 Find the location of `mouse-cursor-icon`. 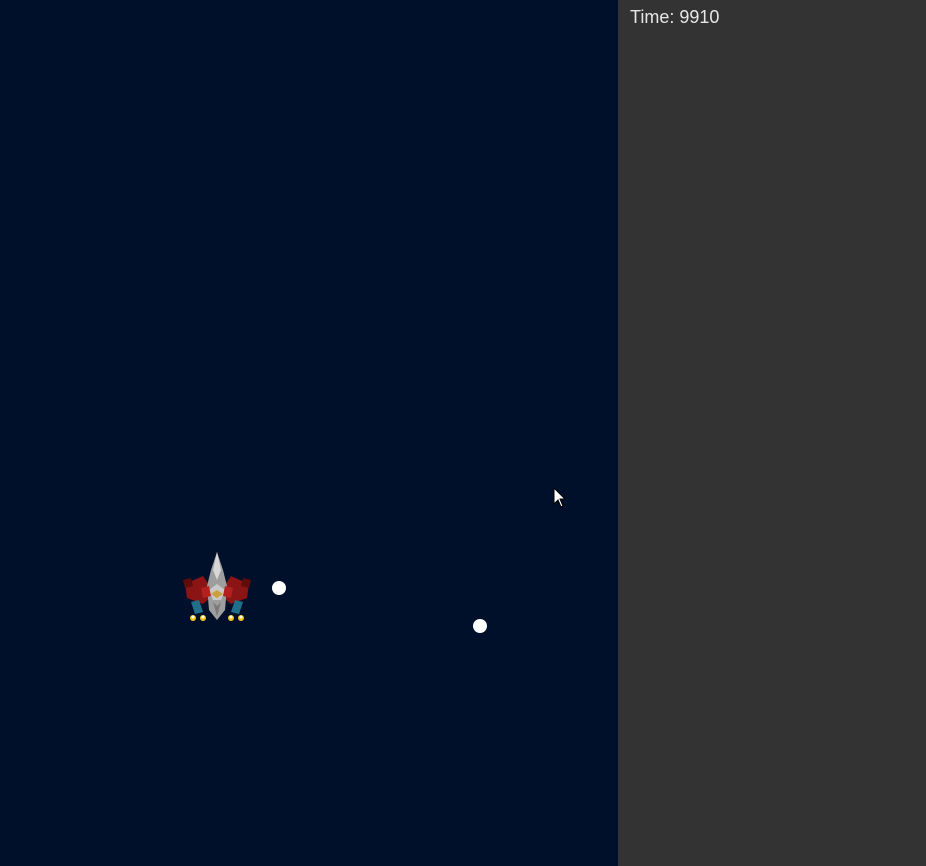

mouse-cursor-icon is located at coordinates (560, 497).